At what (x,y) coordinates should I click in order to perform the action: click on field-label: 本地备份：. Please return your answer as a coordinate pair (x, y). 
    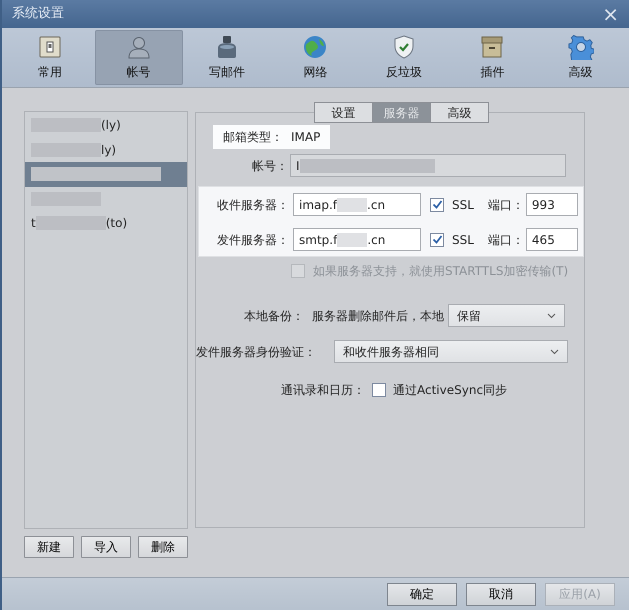
    Looking at the image, I should click on (273, 316).